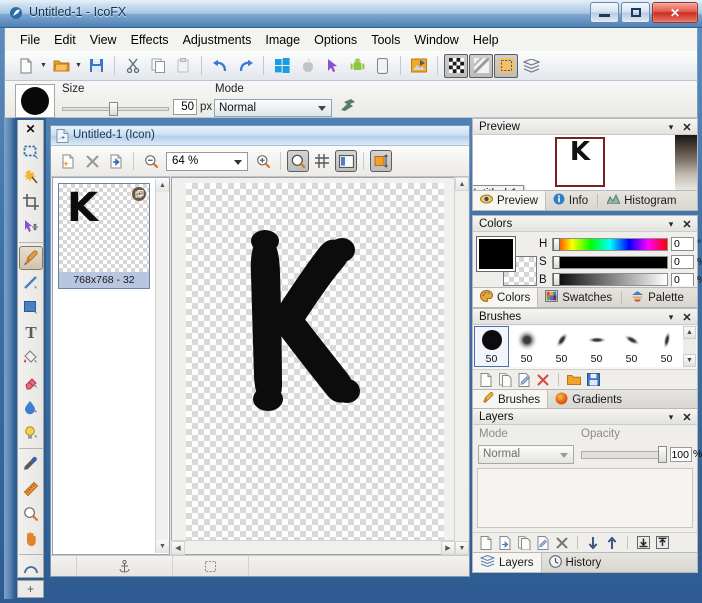  I want to click on menu-view: View, so click(103, 40).